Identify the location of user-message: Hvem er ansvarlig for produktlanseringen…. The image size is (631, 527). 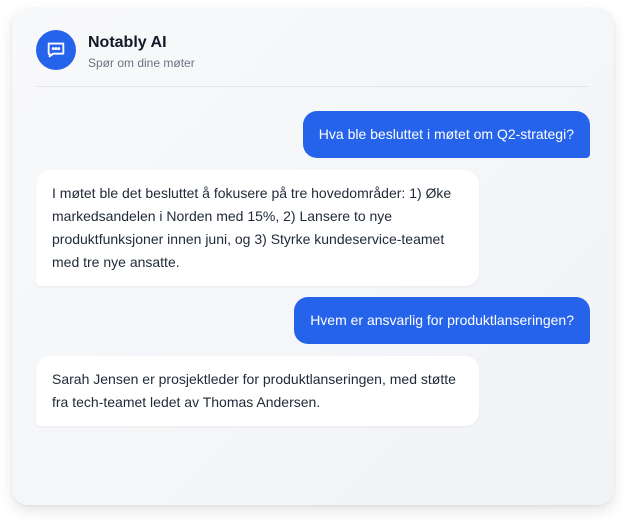
(442, 320).